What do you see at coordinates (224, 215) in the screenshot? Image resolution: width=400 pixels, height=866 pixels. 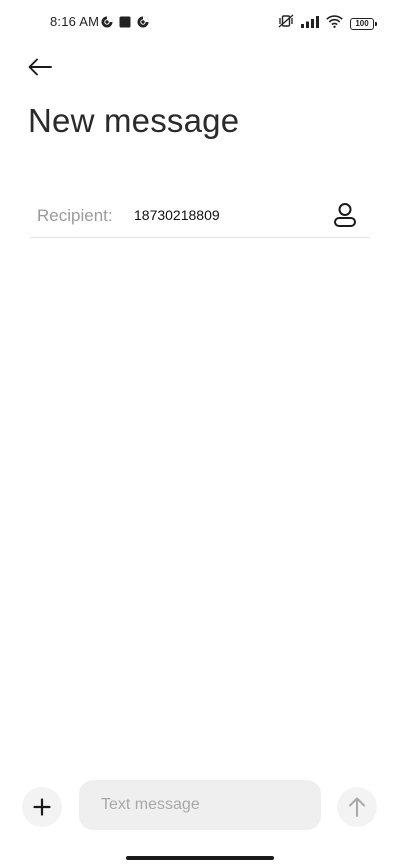 I see `recipient-input` at bounding box center [224, 215].